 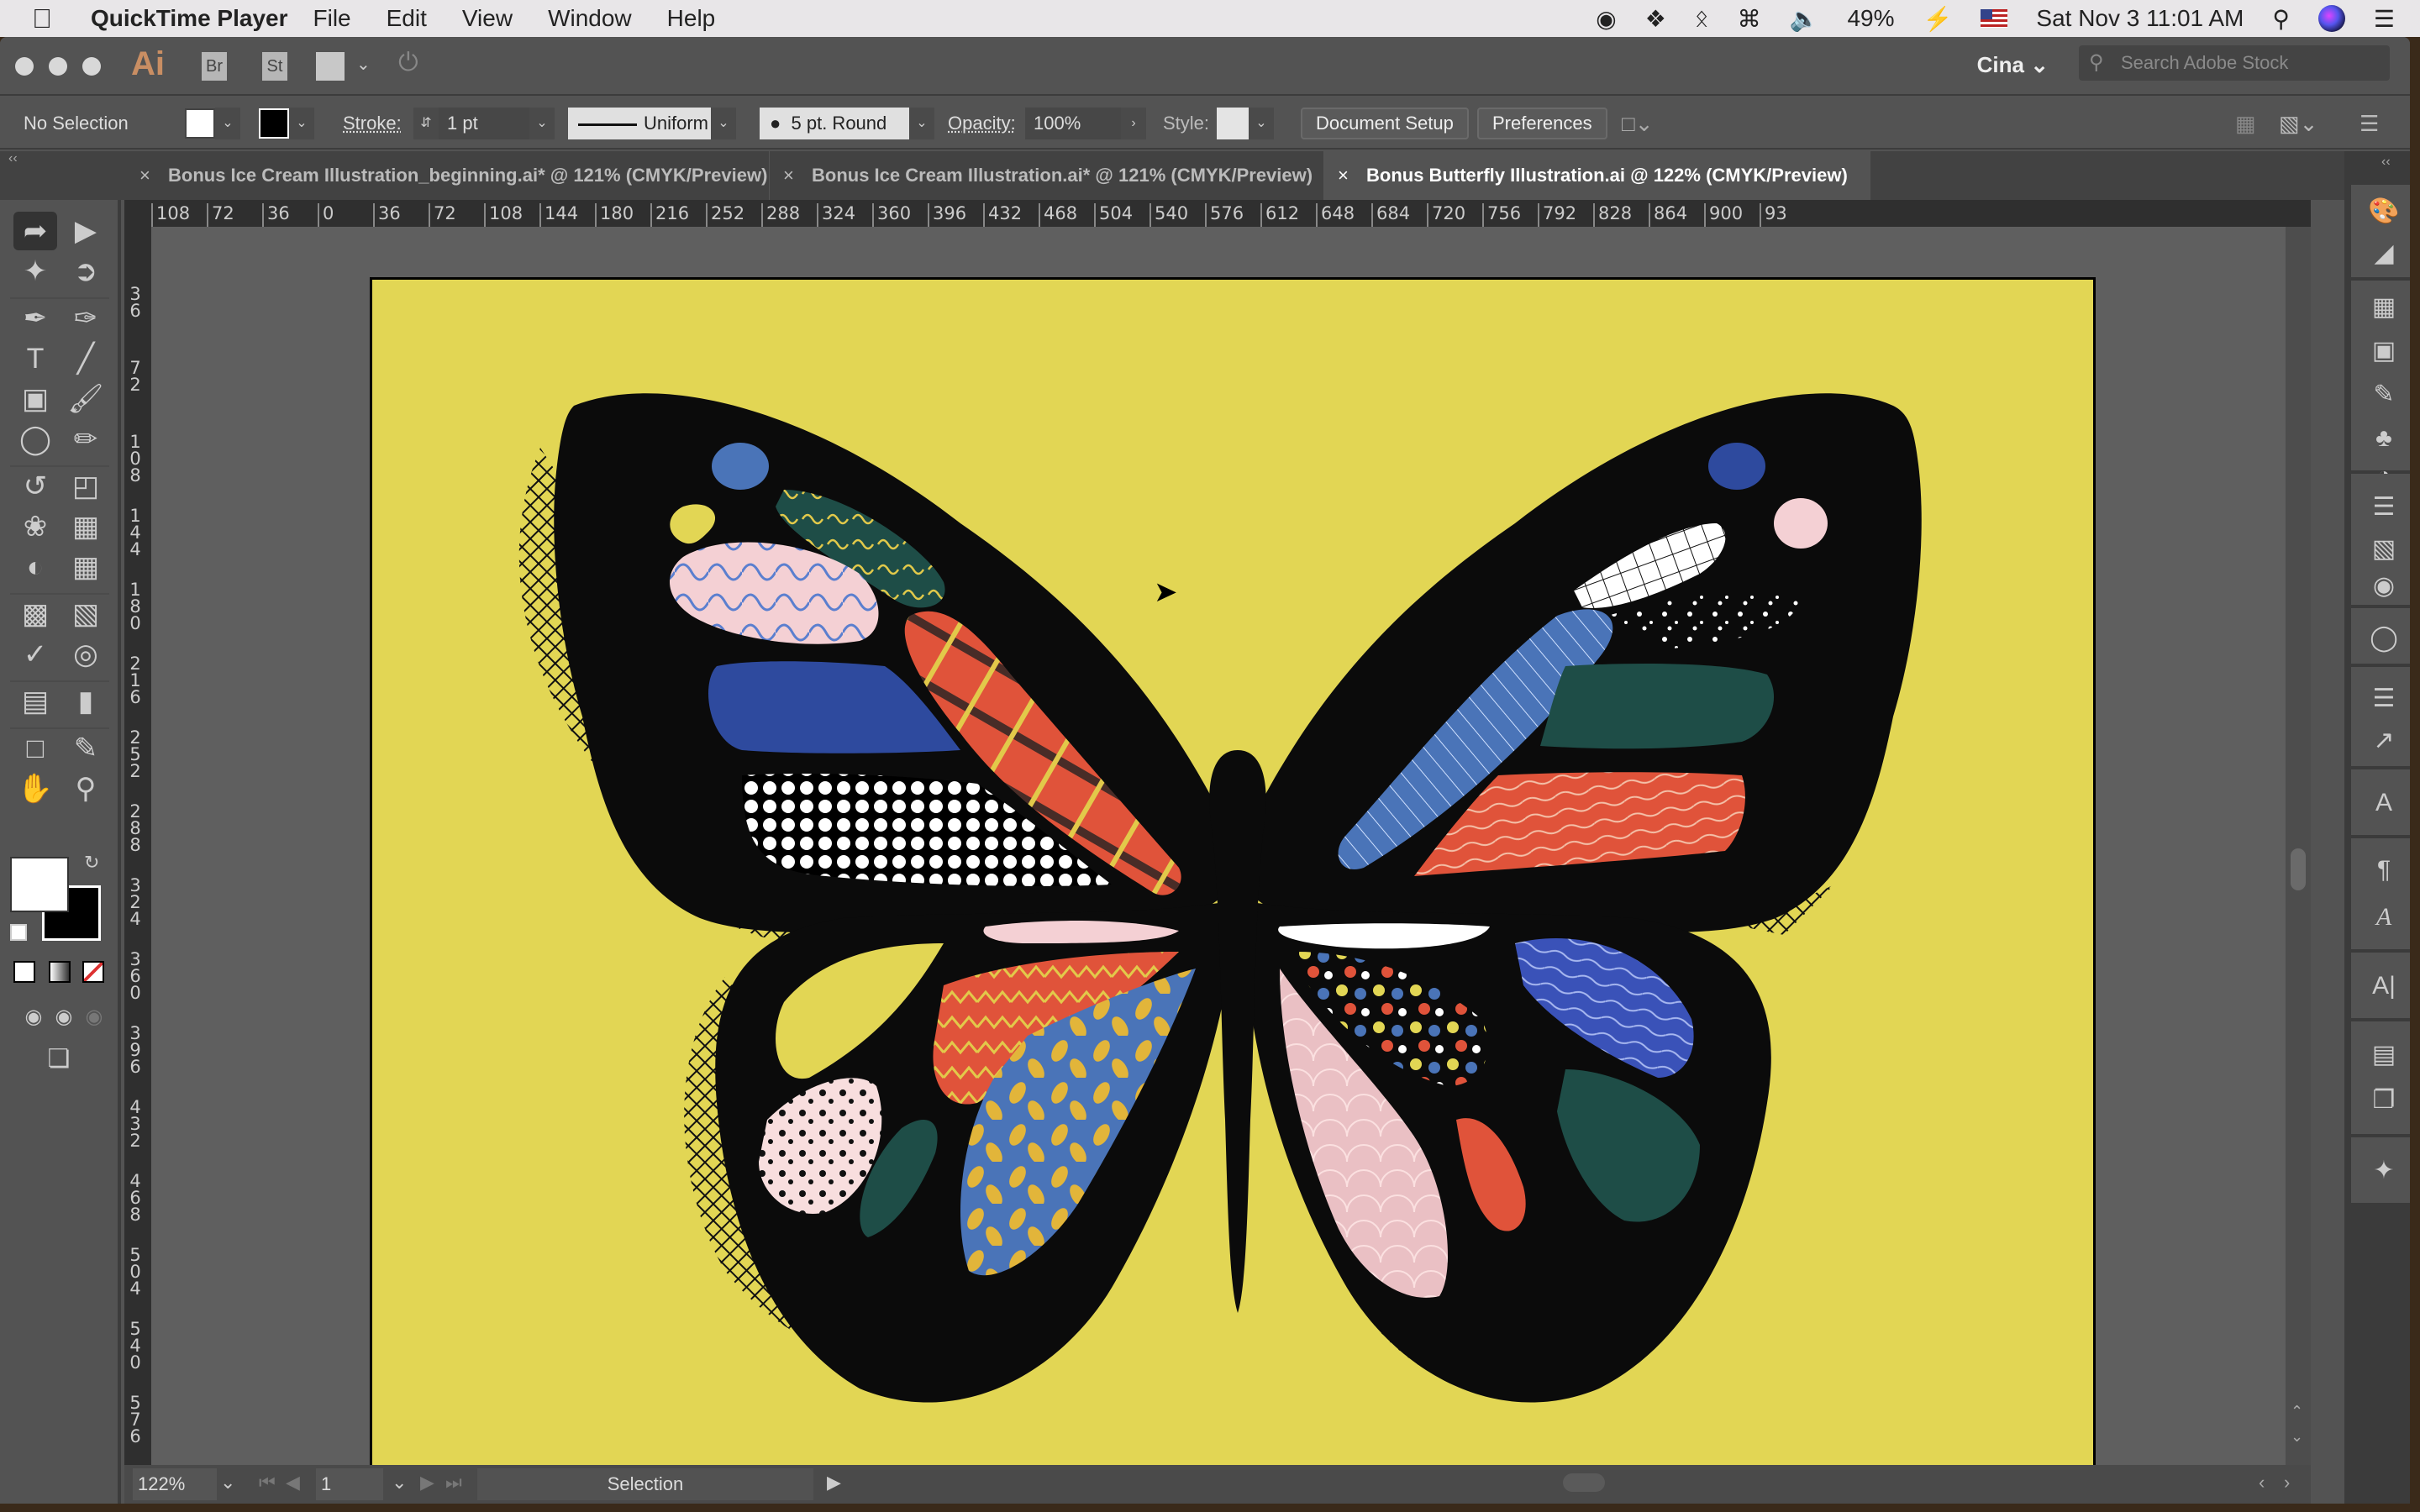 What do you see at coordinates (24, 66) in the screenshot?
I see `close-window-button` at bounding box center [24, 66].